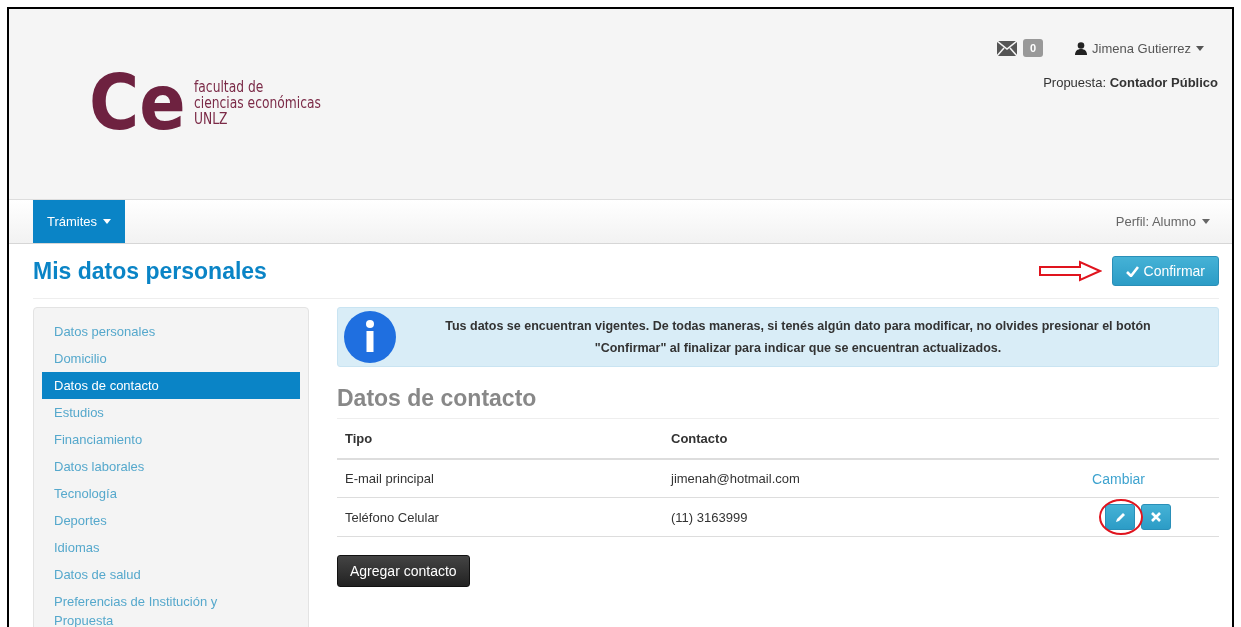 Image resolution: width=1241 pixels, height=627 pixels. I want to click on sidebar-item: Datos laborales, so click(171, 466).